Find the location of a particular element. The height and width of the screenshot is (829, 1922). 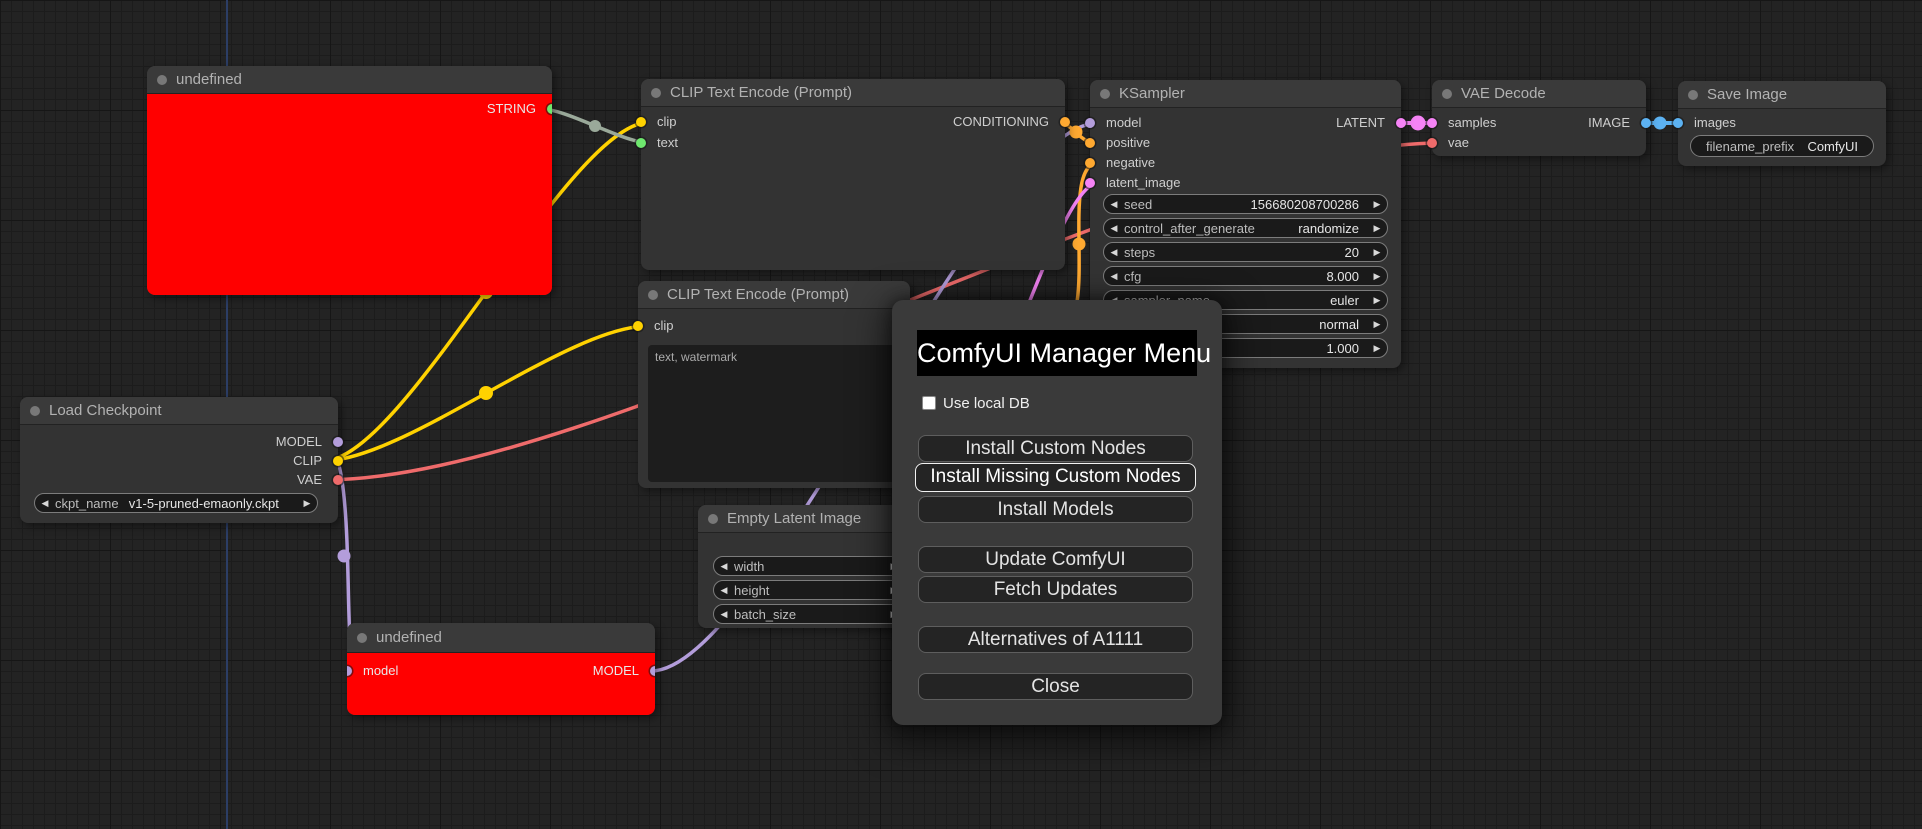

width-widget: width is located at coordinates (809, 566).